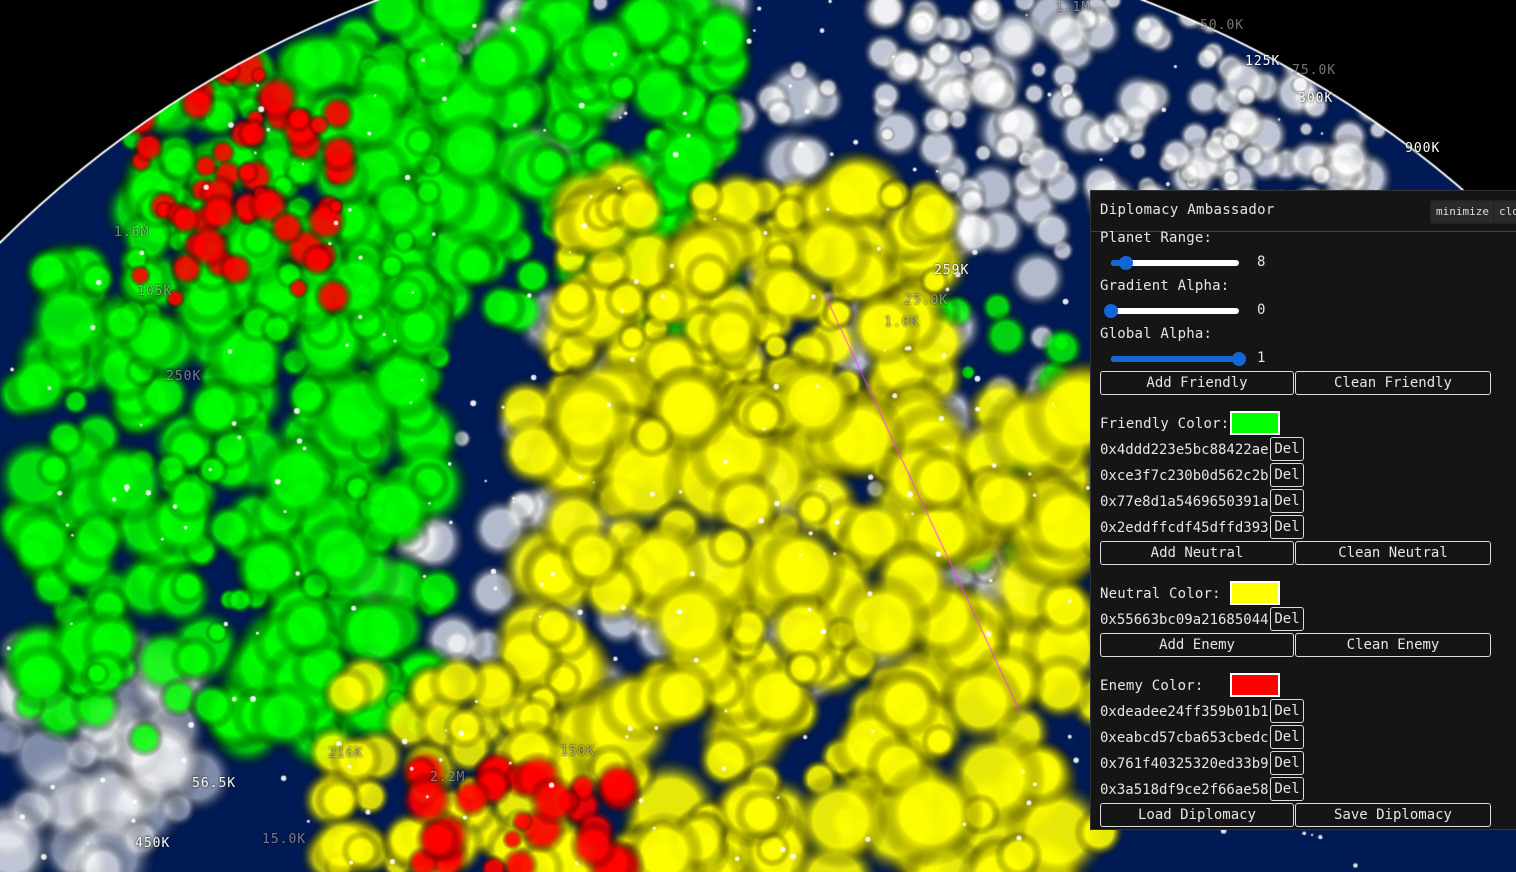 Image resolution: width=1516 pixels, height=872 pixels. I want to click on friendly-color-swatch, so click(1255, 423).